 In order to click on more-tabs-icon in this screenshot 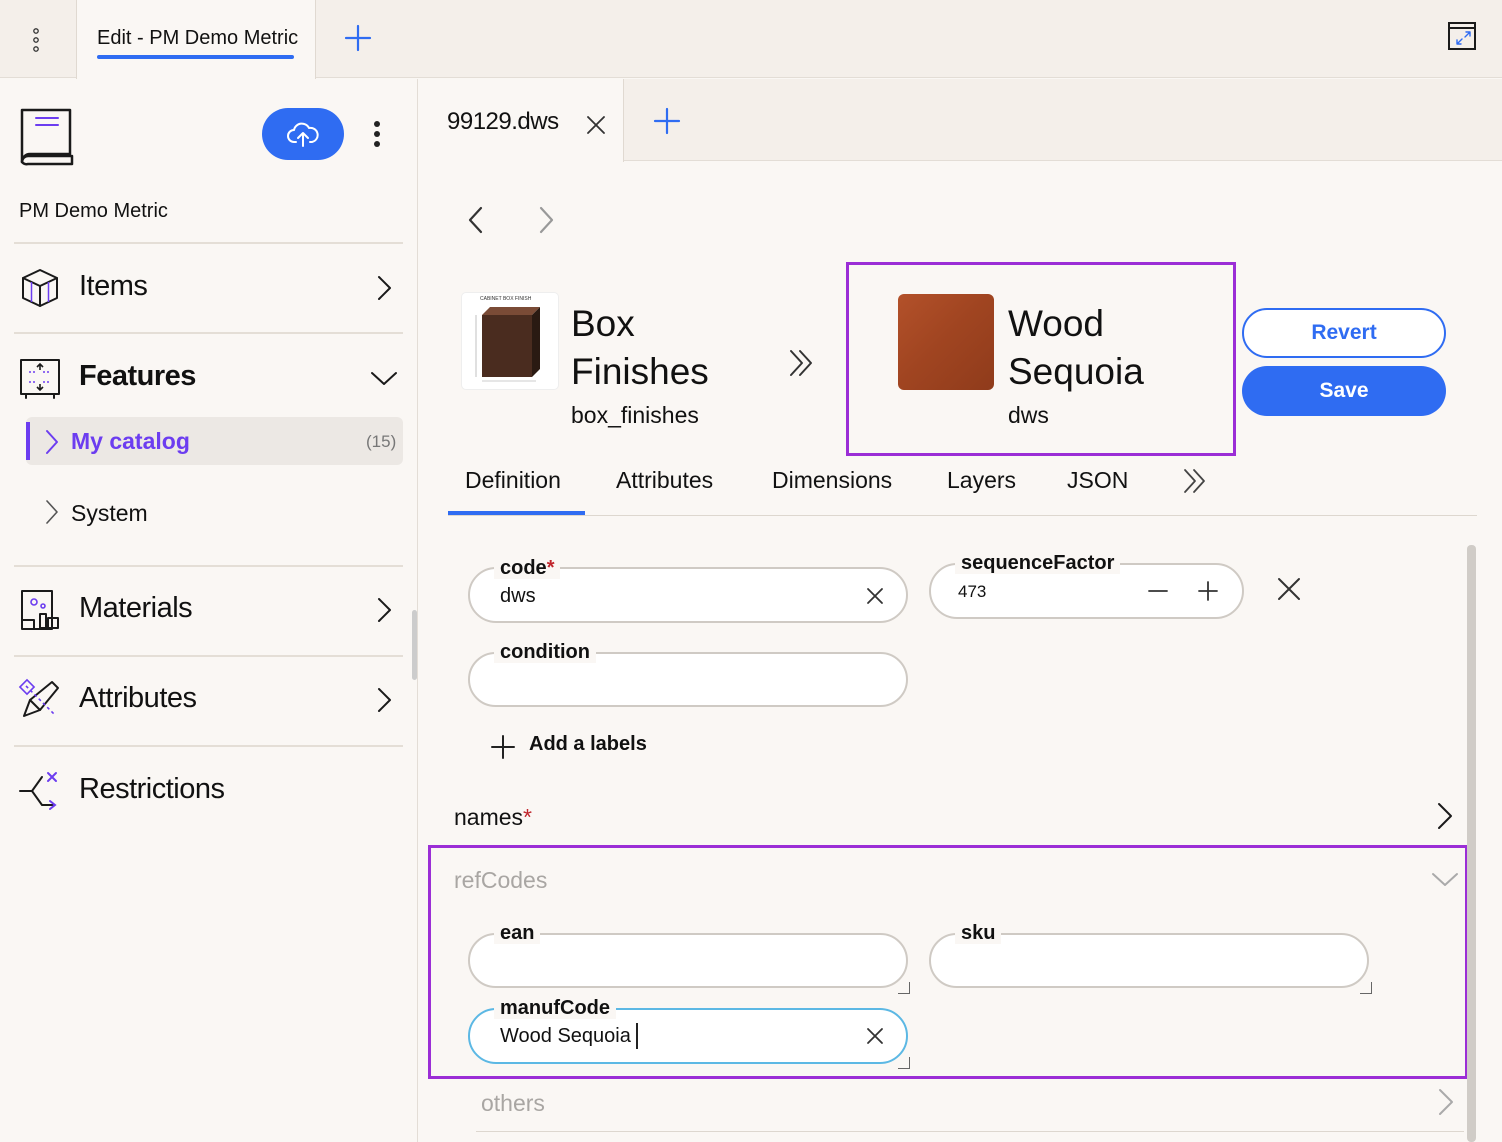, I will do `click(1195, 481)`.